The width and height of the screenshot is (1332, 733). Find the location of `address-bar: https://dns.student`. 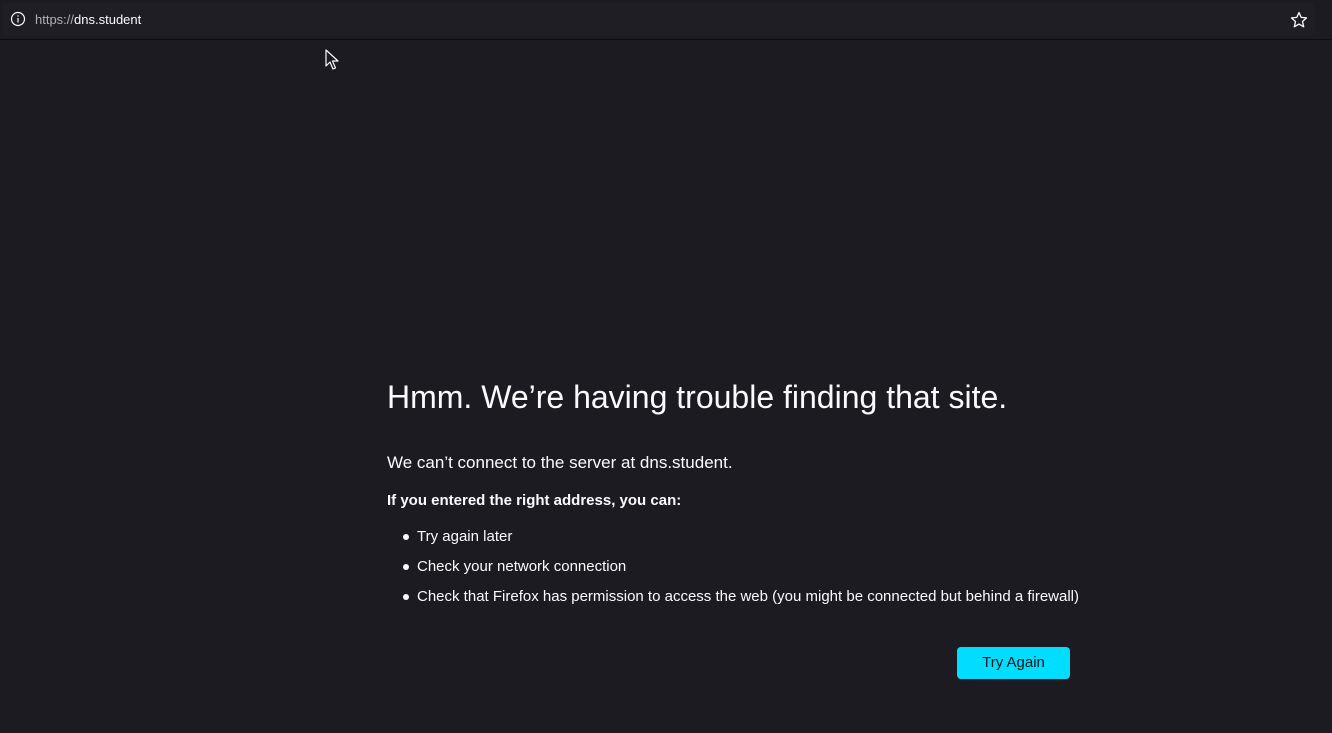

address-bar: https://dns.student is located at coordinates (658, 19).